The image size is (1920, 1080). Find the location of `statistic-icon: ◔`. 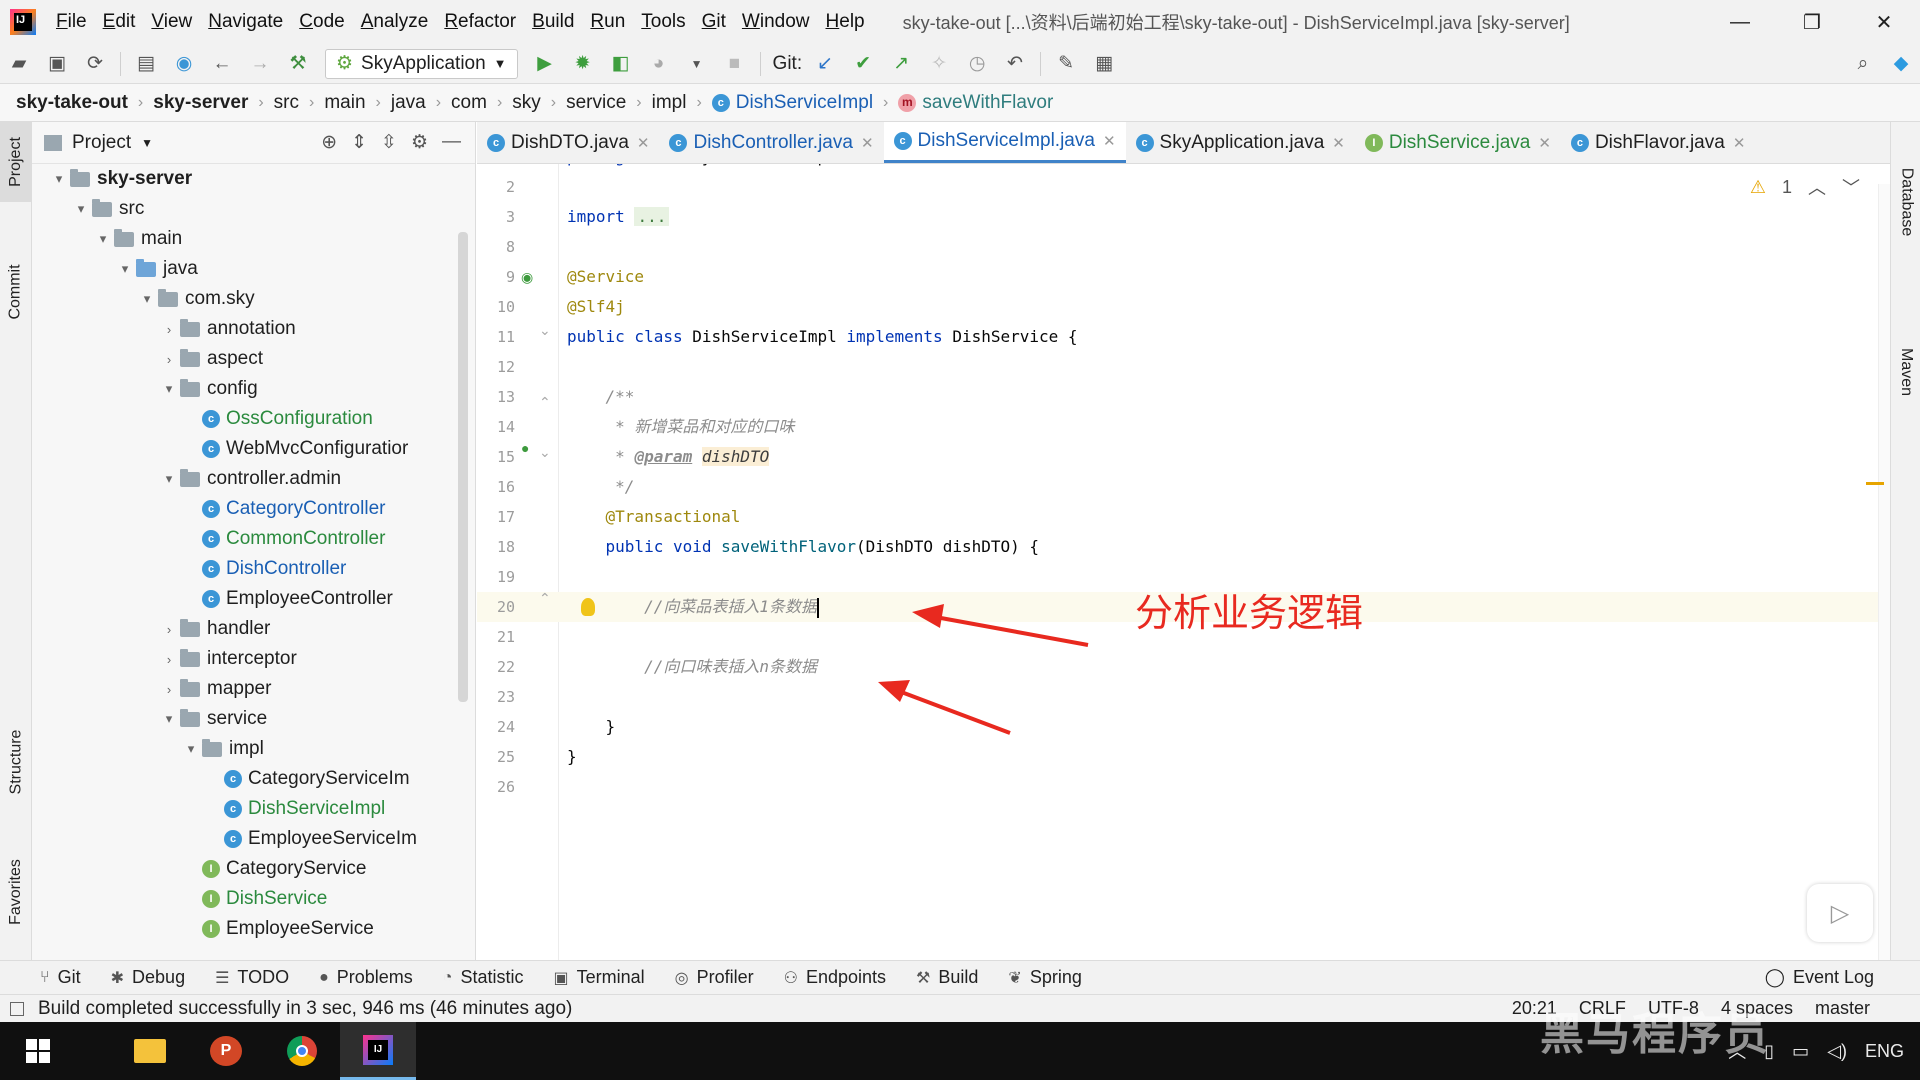

statistic-icon: ◔ is located at coordinates (447, 977).